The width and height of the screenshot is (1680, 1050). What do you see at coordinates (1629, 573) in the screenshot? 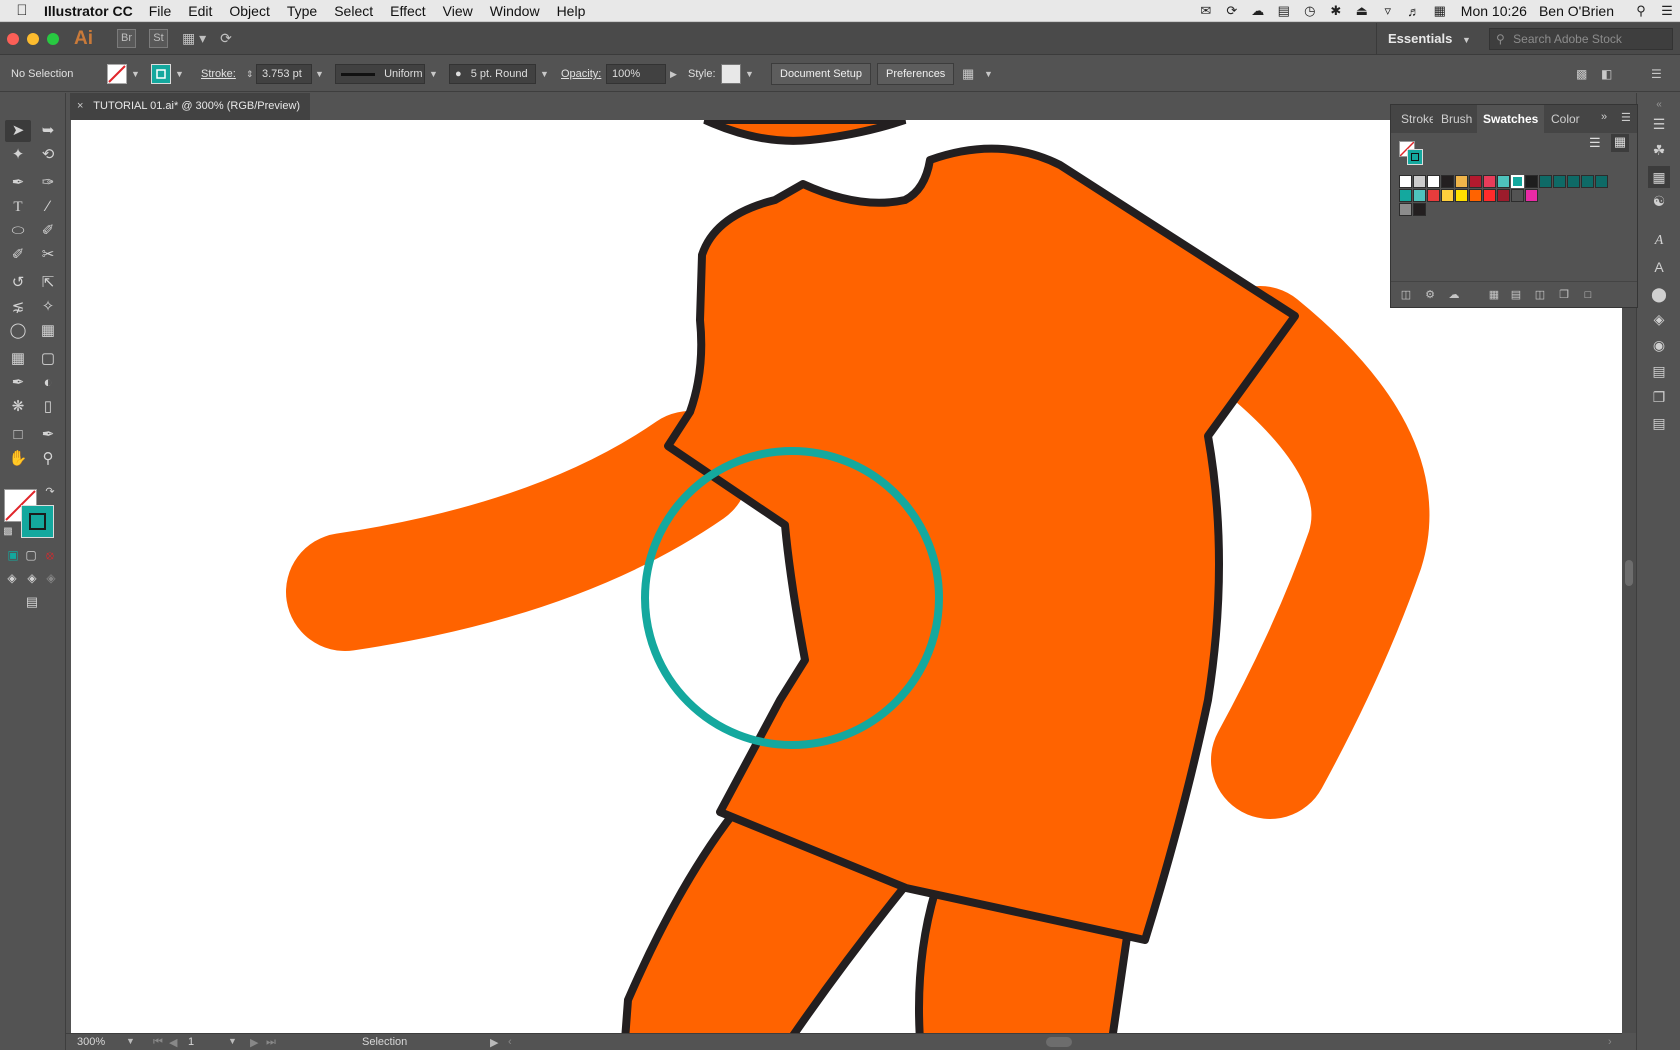
I see `vertical-scroll-thumb` at bounding box center [1629, 573].